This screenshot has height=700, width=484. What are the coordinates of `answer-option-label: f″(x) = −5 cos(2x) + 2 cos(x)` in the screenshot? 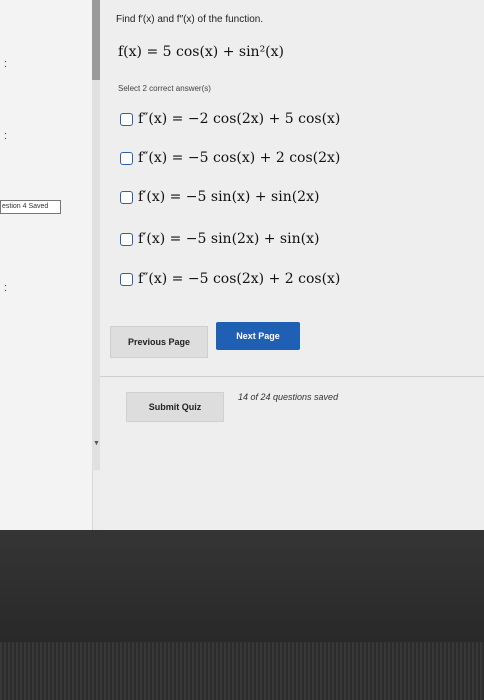 It's located at (239, 279).